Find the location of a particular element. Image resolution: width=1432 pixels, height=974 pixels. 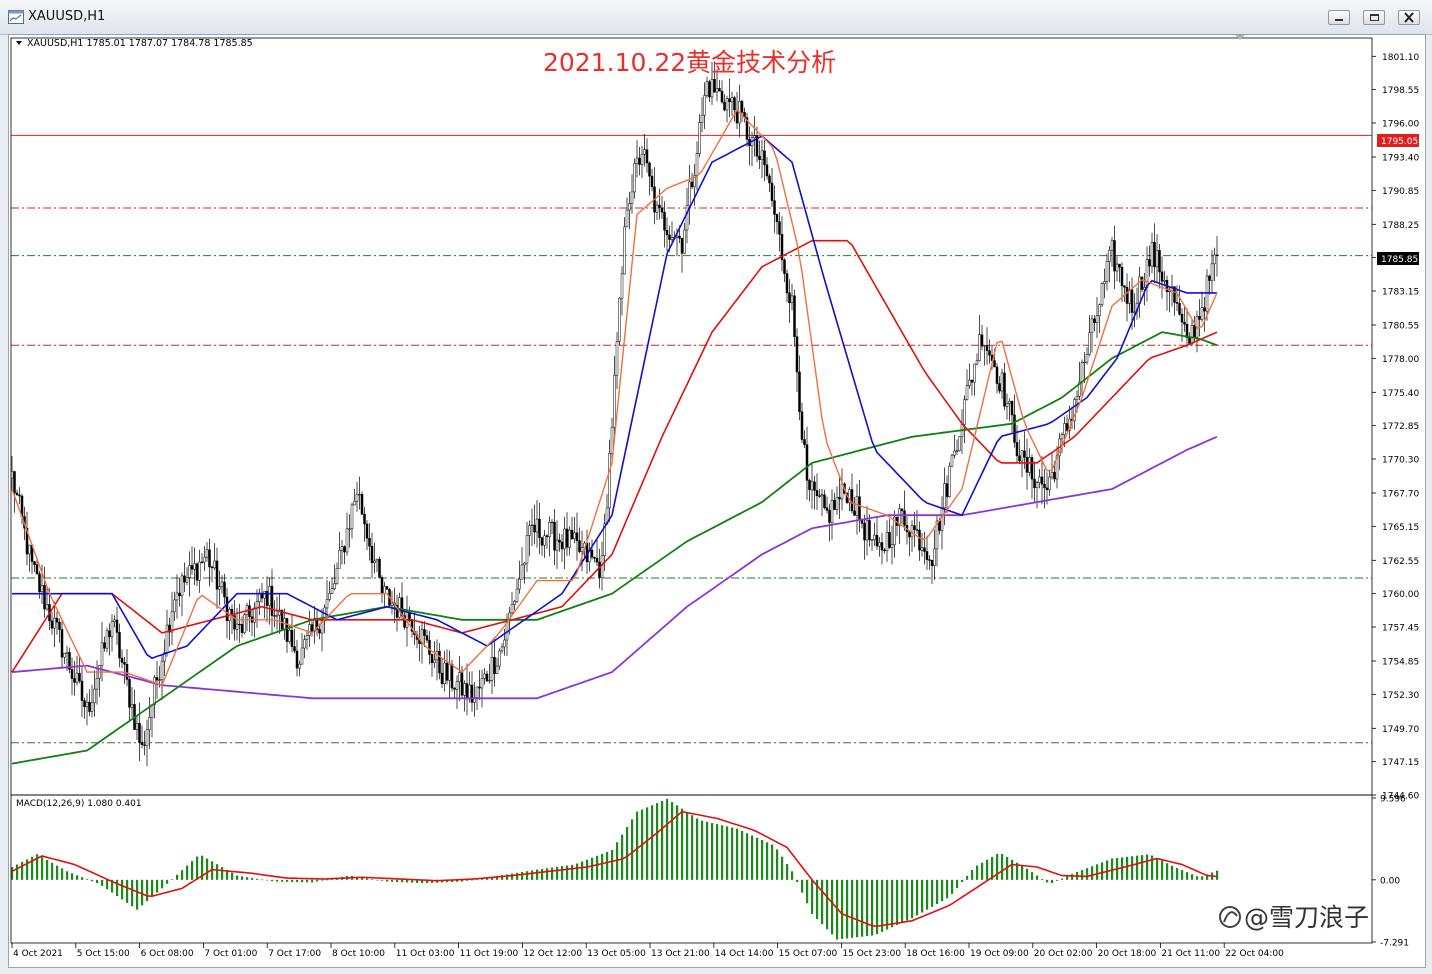

time-tick-label: 6 Oct 08:00 is located at coordinates (167, 954).